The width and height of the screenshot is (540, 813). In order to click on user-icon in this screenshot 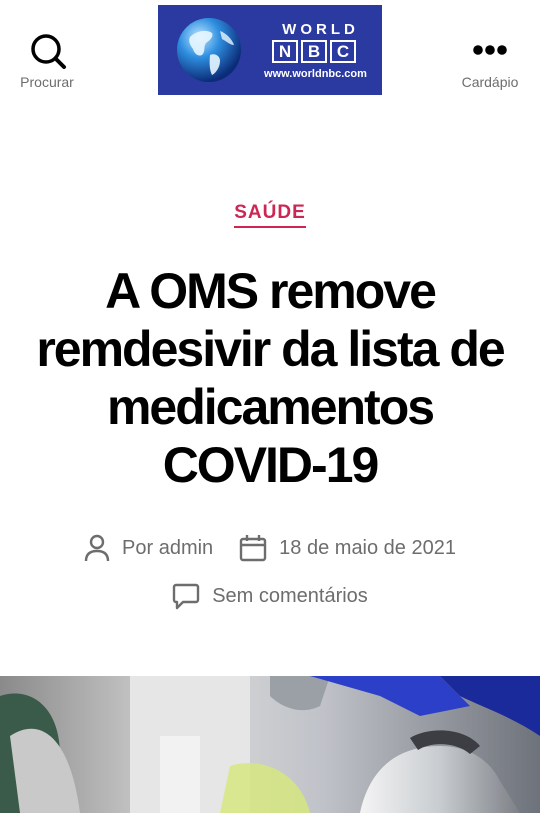, I will do `click(97, 548)`.